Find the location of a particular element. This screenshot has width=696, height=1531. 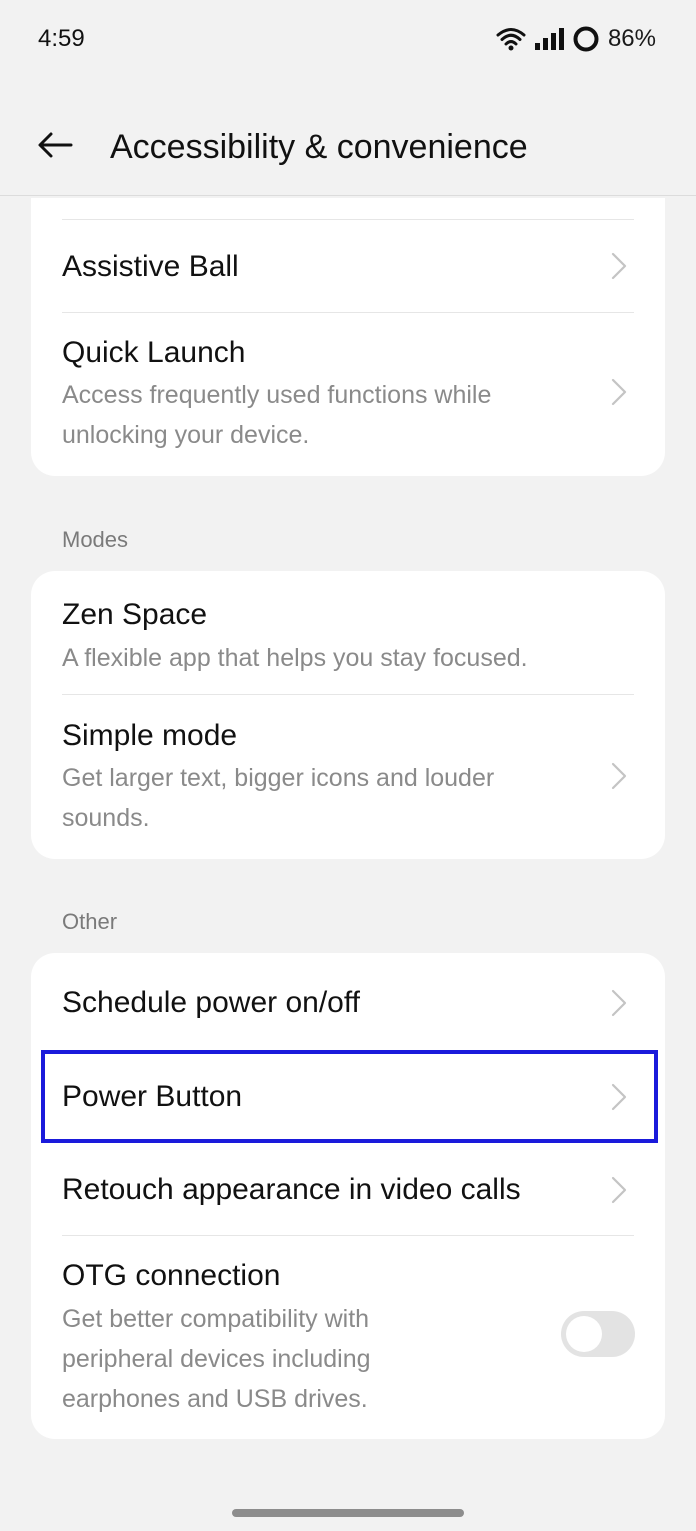

item-title: Quick Launch is located at coordinates (154, 352).